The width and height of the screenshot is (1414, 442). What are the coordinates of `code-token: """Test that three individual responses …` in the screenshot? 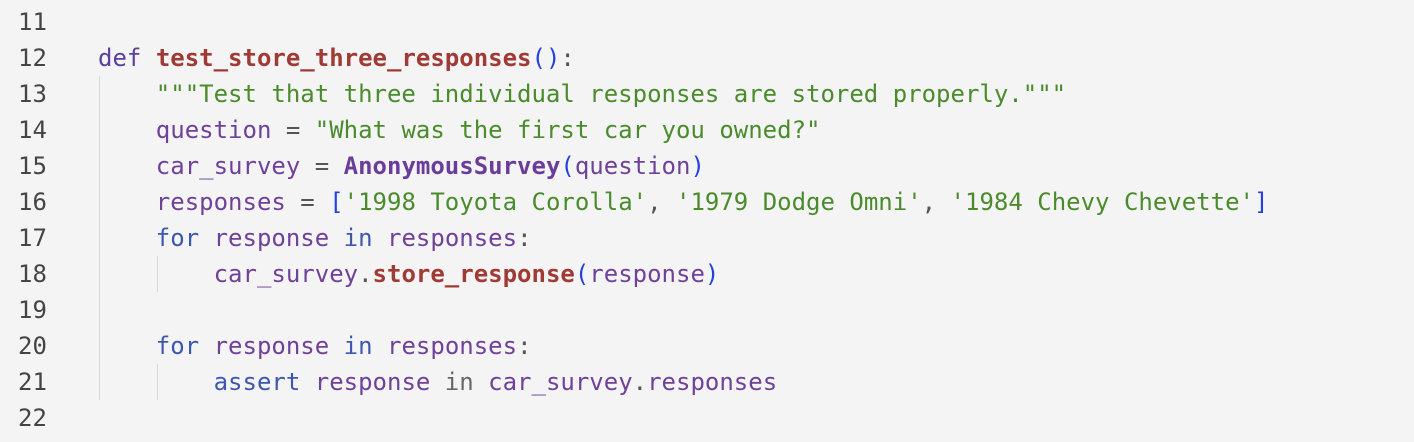 It's located at (611, 94).